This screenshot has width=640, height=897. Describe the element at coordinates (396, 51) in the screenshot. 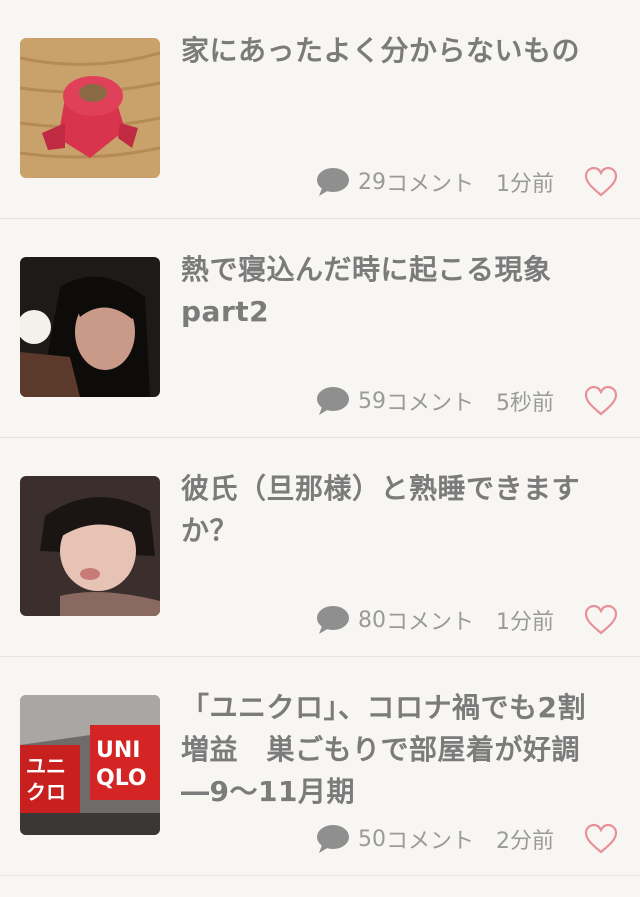

I see `item-title: 家にあったよく分からないもの` at that location.